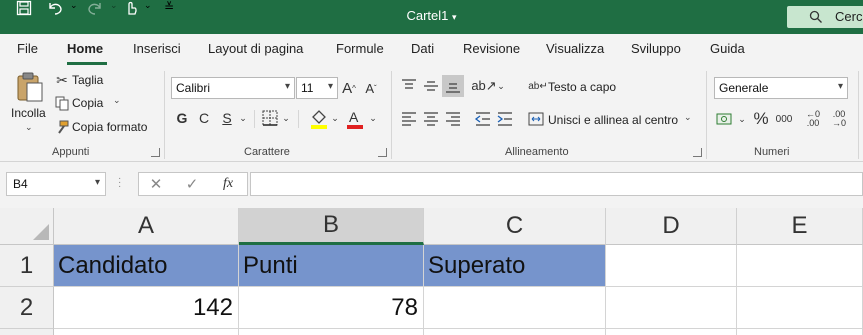  What do you see at coordinates (204, 118) in the screenshot?
I see `italic-button: C` at bounding box center [204, 118].